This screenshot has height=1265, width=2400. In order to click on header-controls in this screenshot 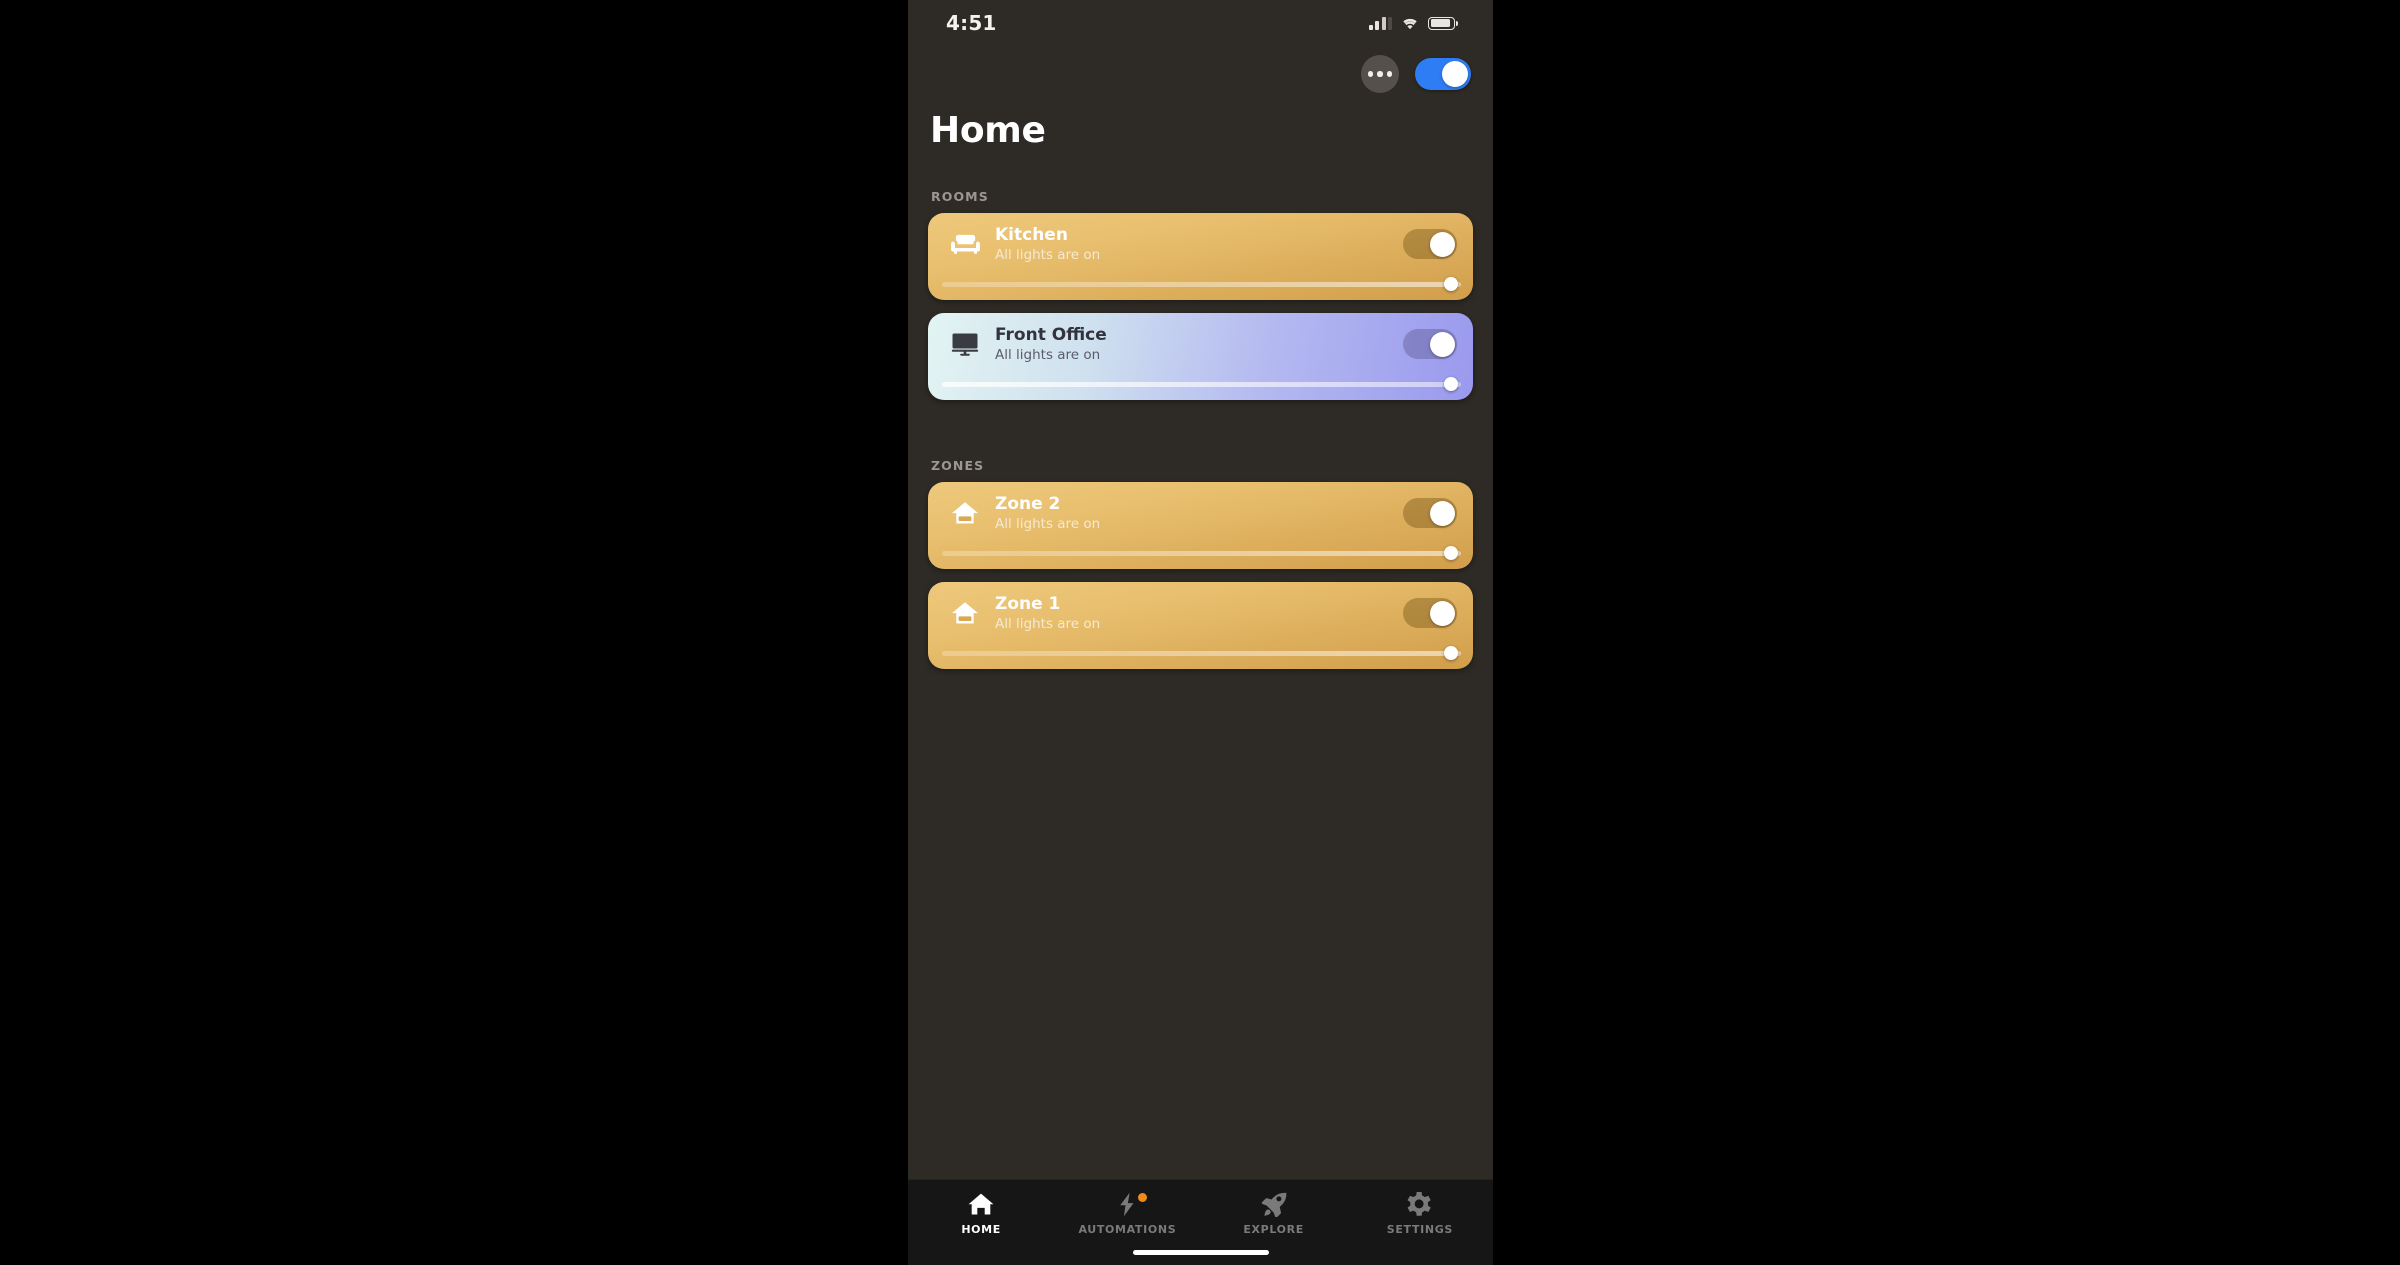, I will do `click(1200, 74)`.